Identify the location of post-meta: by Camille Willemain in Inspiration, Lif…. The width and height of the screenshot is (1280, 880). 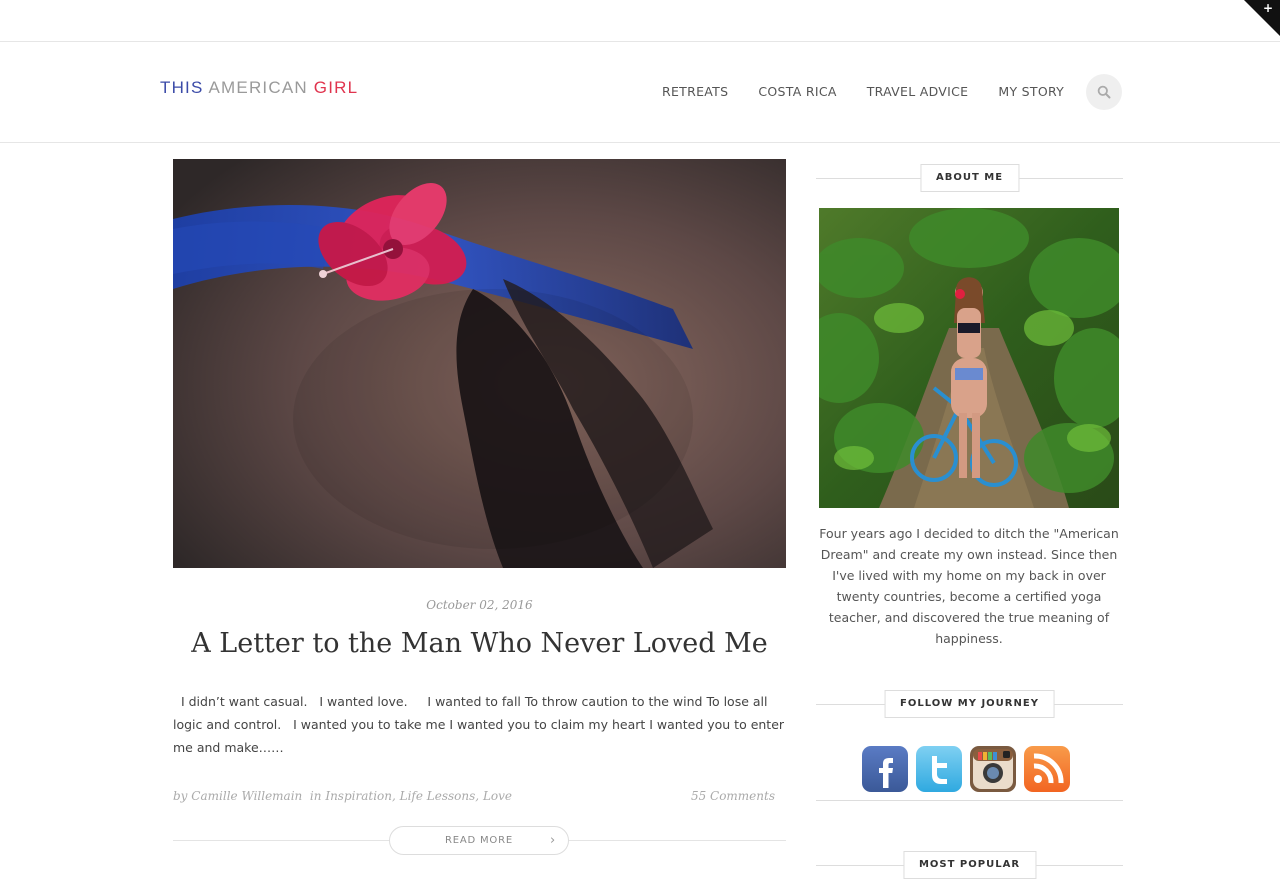
(474, 796).